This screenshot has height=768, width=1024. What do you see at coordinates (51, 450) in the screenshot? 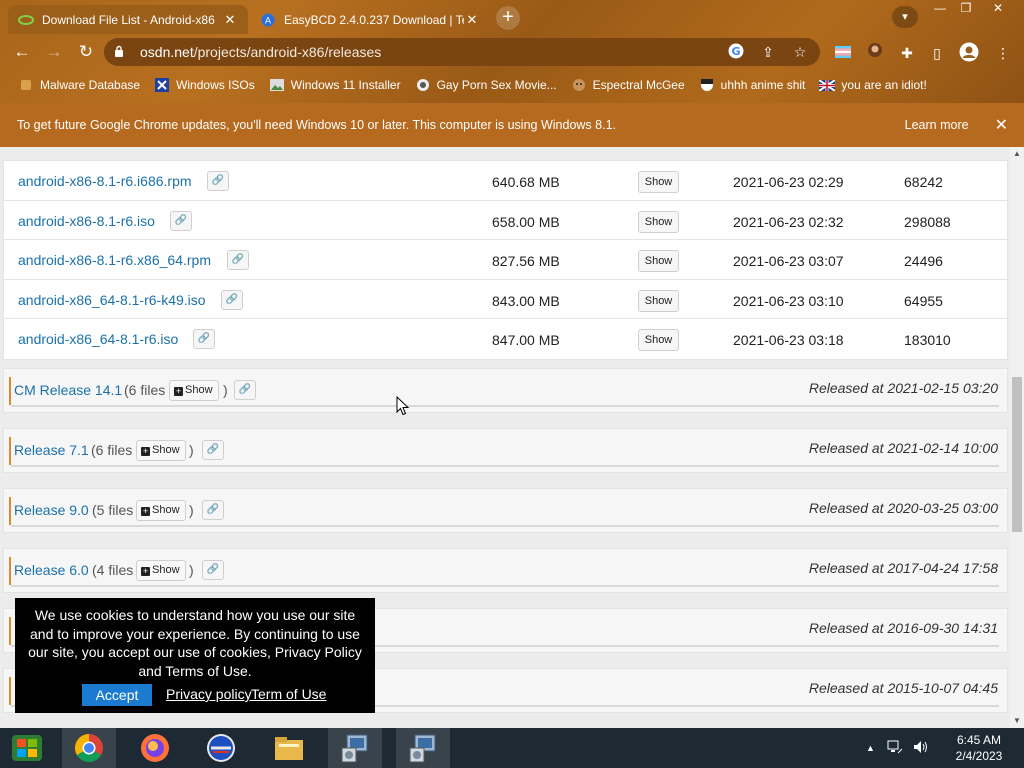
I see `release-name-link: Release 7.1` at bounding box center [51, 450].